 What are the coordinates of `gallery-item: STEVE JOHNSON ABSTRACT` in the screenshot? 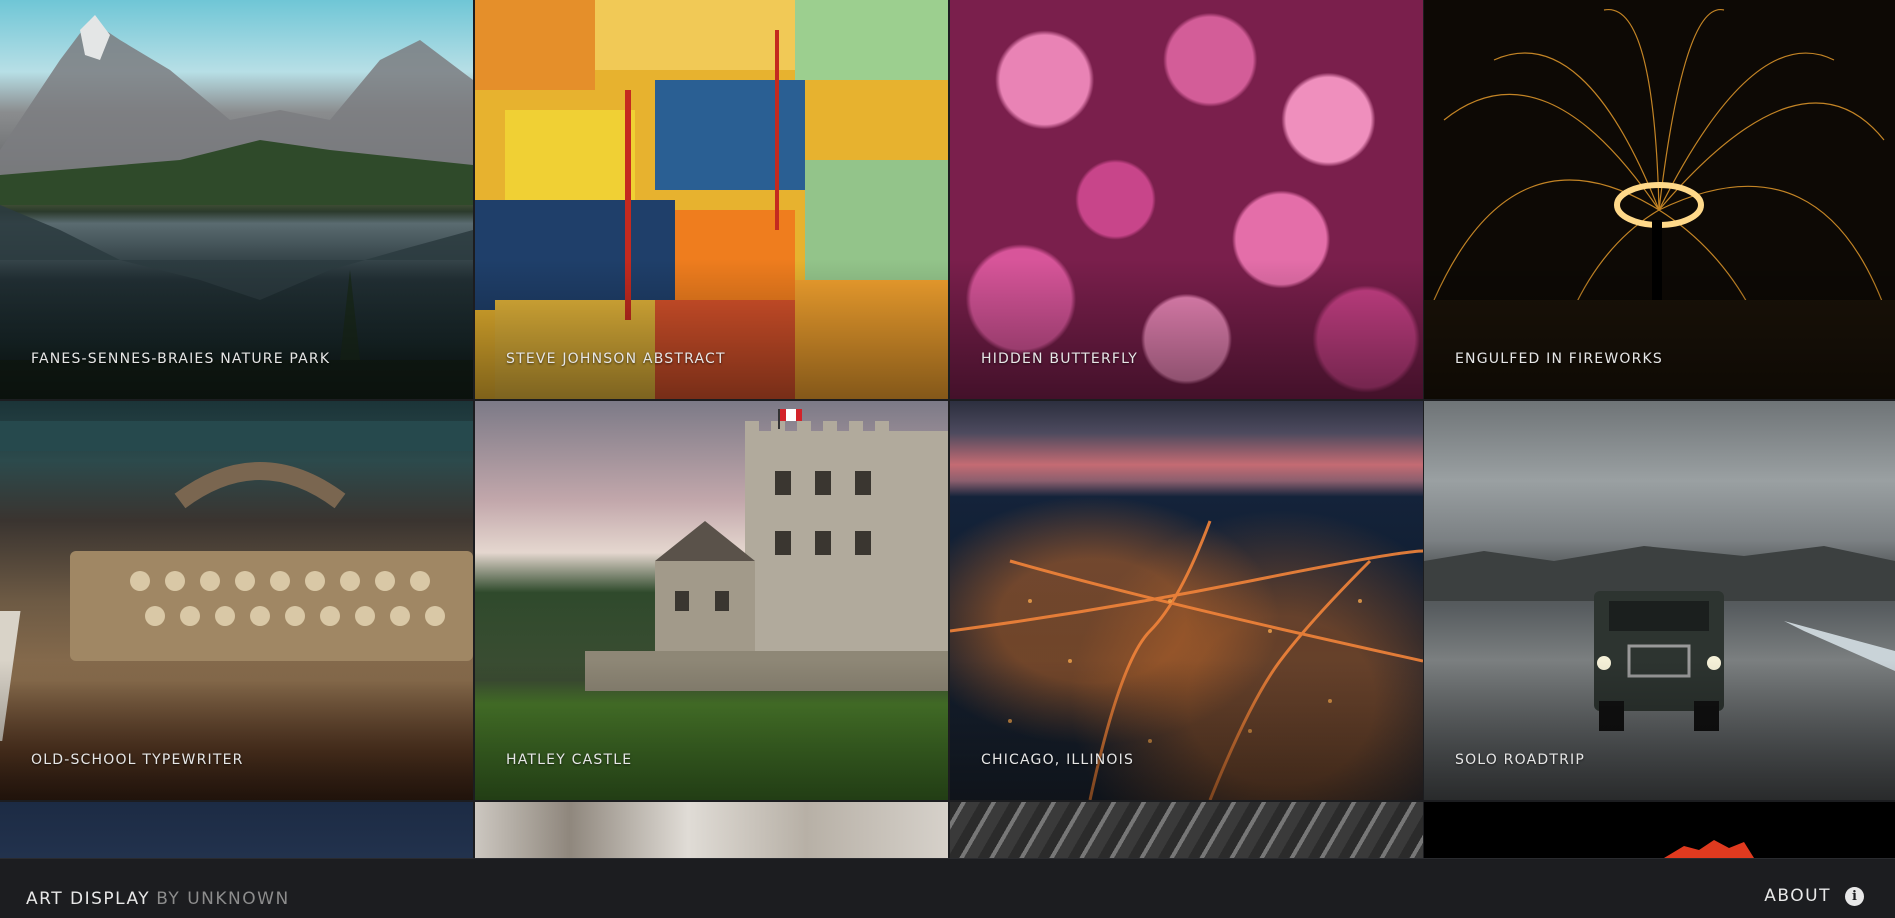 It's located at (711, 199).